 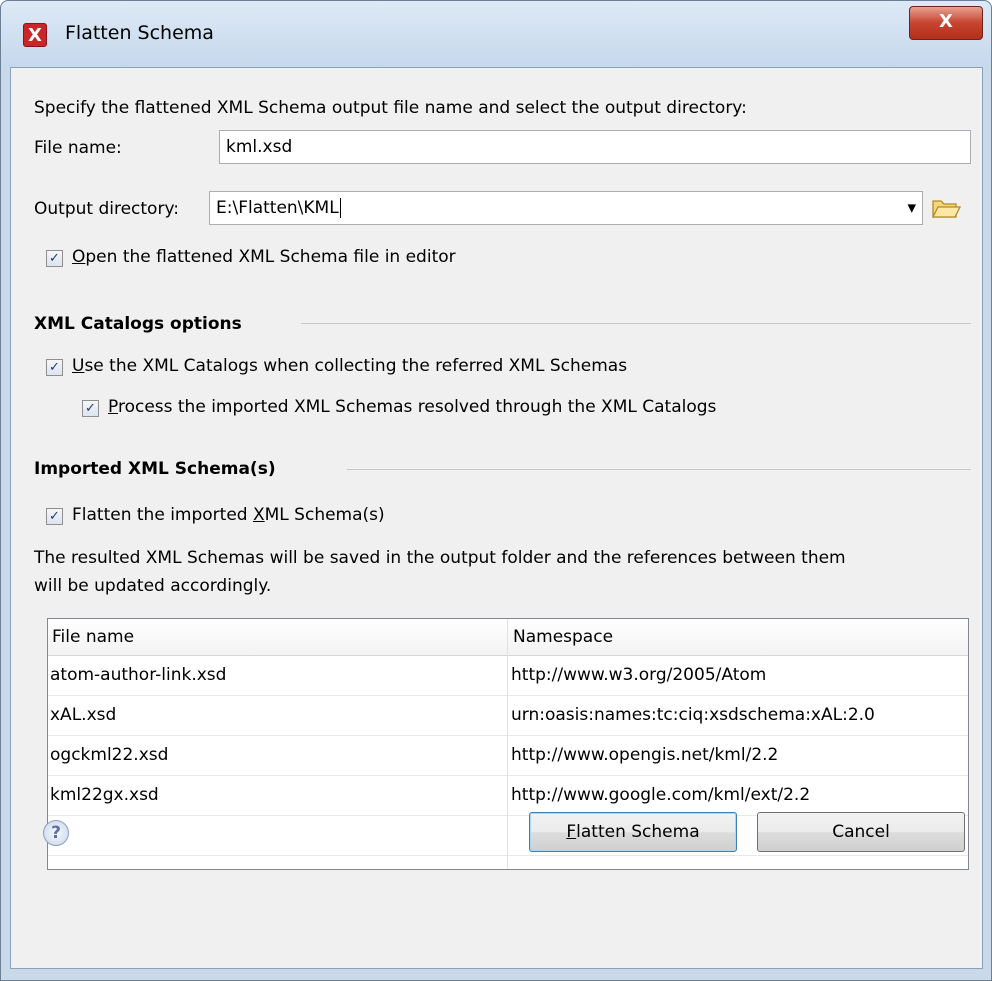 I want to click on imported-divider, so click(x=659, y=469).